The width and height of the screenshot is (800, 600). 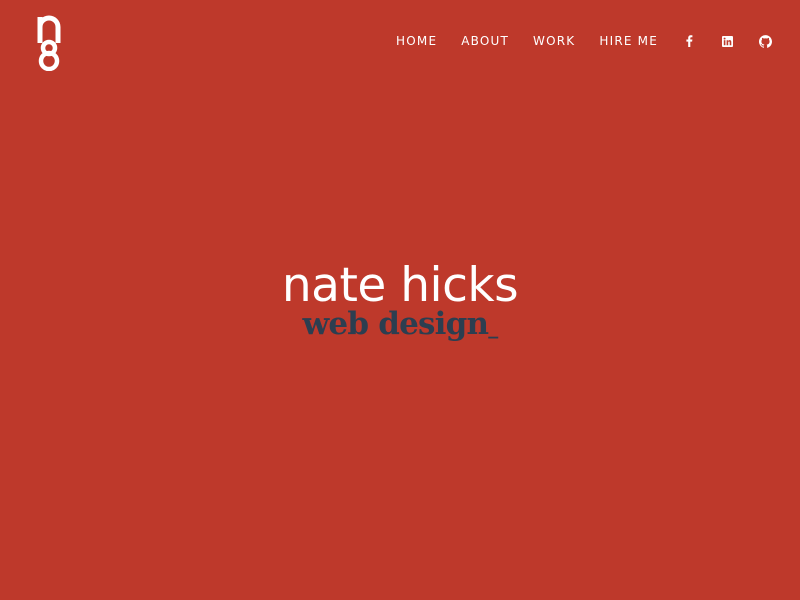 I want to click on github-link, so click(x=765, y=41).